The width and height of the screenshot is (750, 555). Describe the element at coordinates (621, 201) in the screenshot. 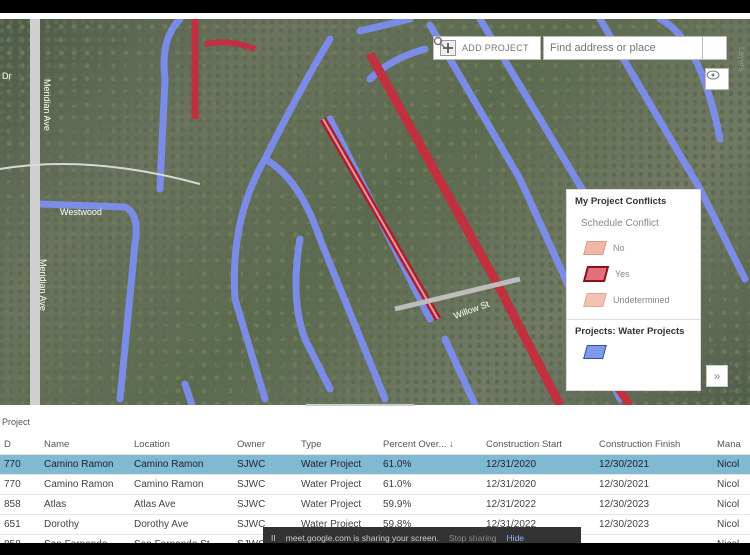

I see `legend-title: My Project Conflicts` at that location.